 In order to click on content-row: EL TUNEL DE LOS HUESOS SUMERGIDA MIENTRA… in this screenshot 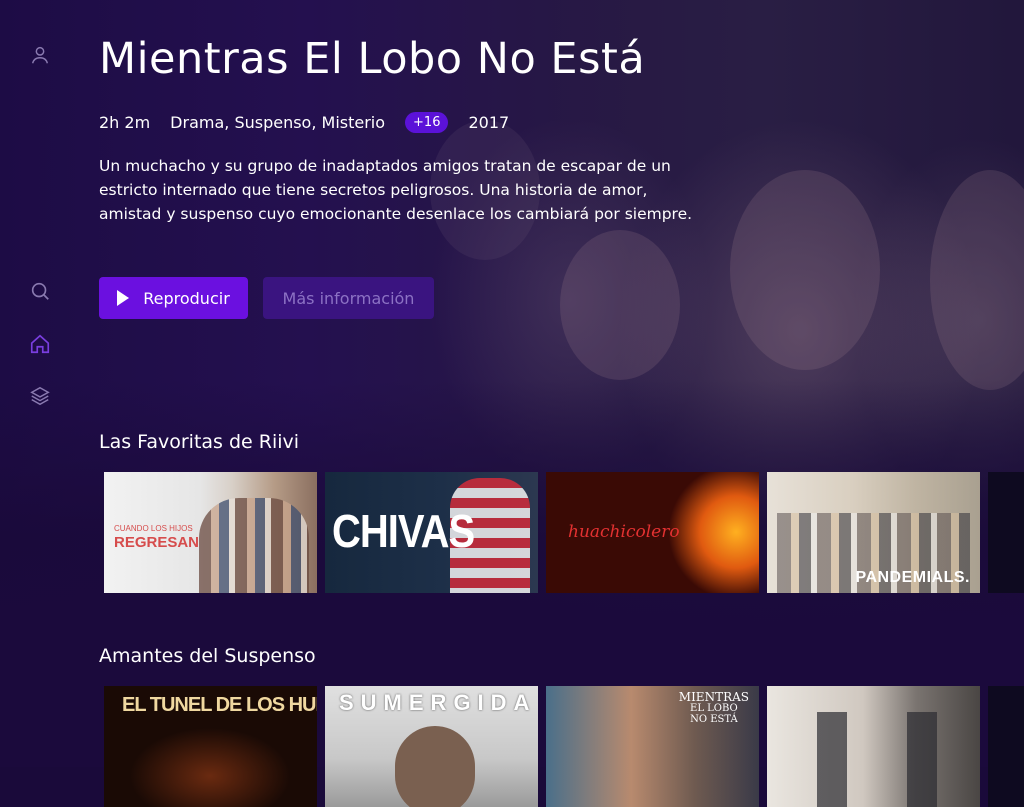, I will do `click(564, 746)`.